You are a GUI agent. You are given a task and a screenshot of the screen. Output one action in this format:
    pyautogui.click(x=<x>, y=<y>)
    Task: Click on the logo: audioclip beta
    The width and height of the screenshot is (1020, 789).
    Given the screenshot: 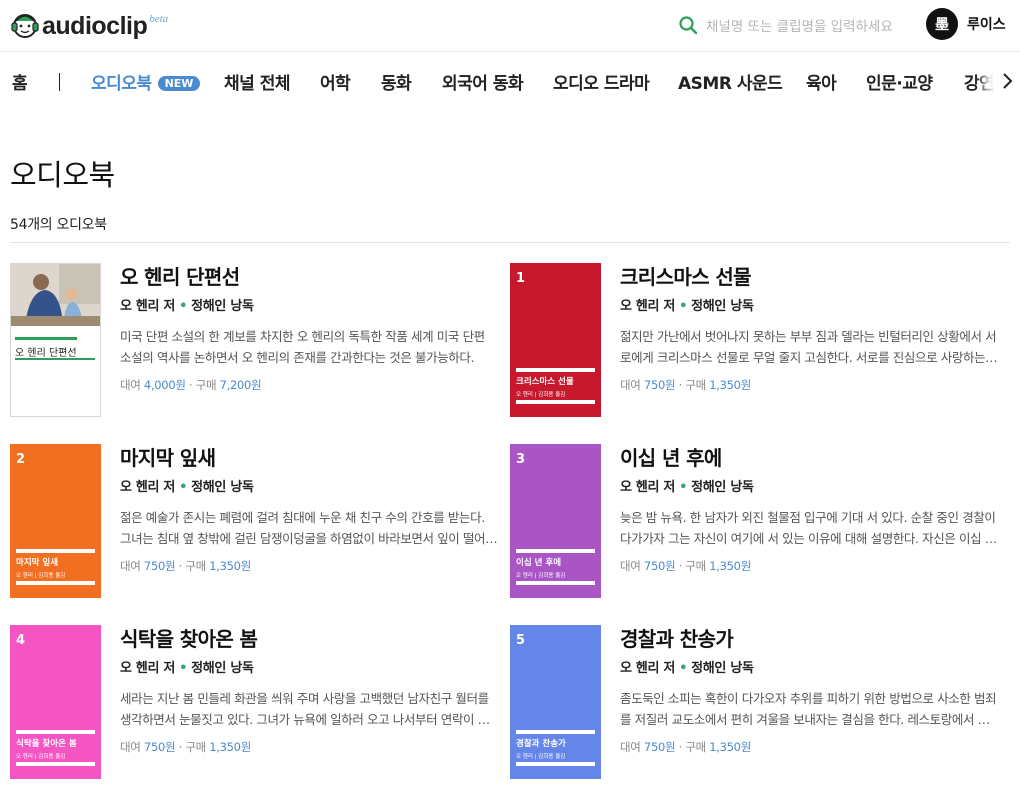 What is the action you would take?
    pyautogui.click(x=89, y=26)
    